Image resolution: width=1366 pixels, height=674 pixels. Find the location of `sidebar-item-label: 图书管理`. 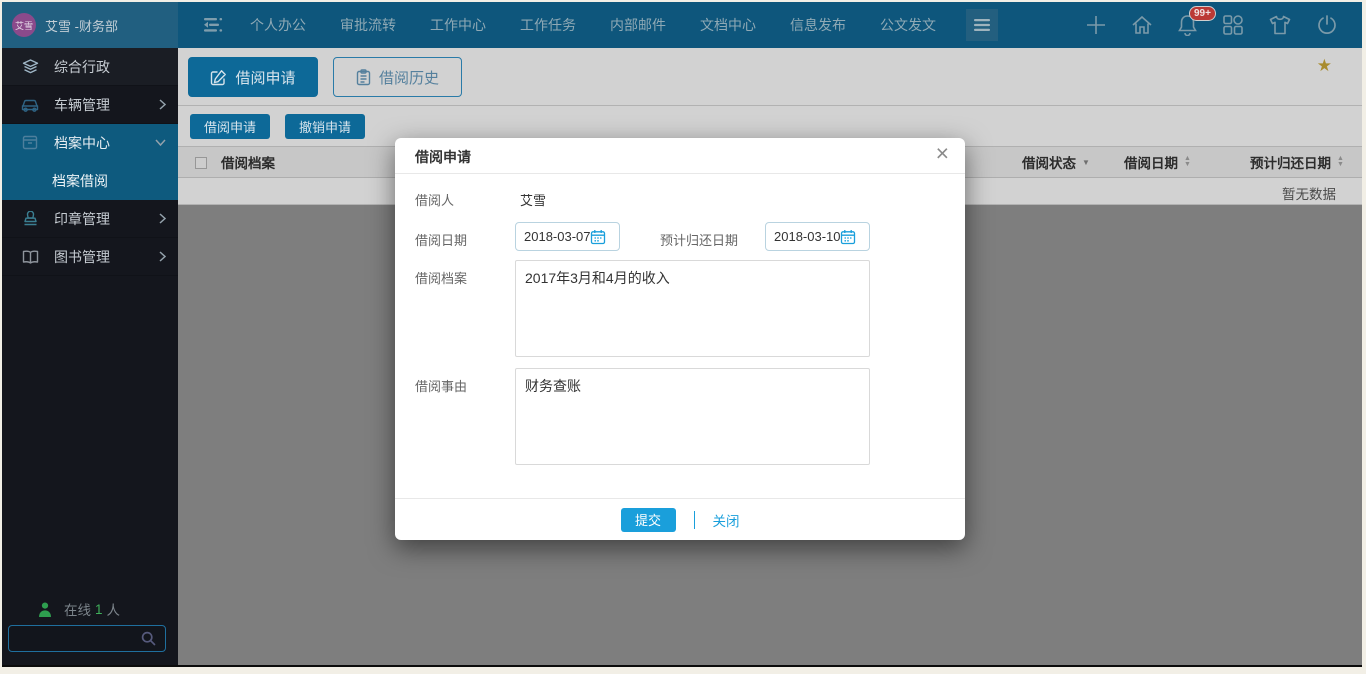

sidebar-item-label: 图书管理 is located at coordinates (82, 256).